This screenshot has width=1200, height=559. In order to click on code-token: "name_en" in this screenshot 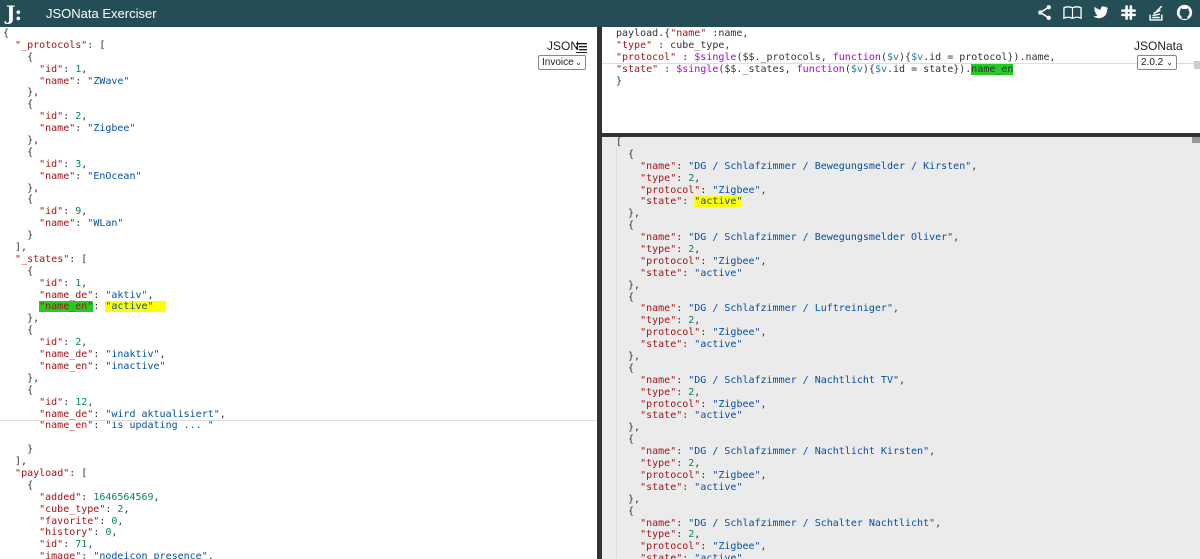, I will do `click(66, 426)`.